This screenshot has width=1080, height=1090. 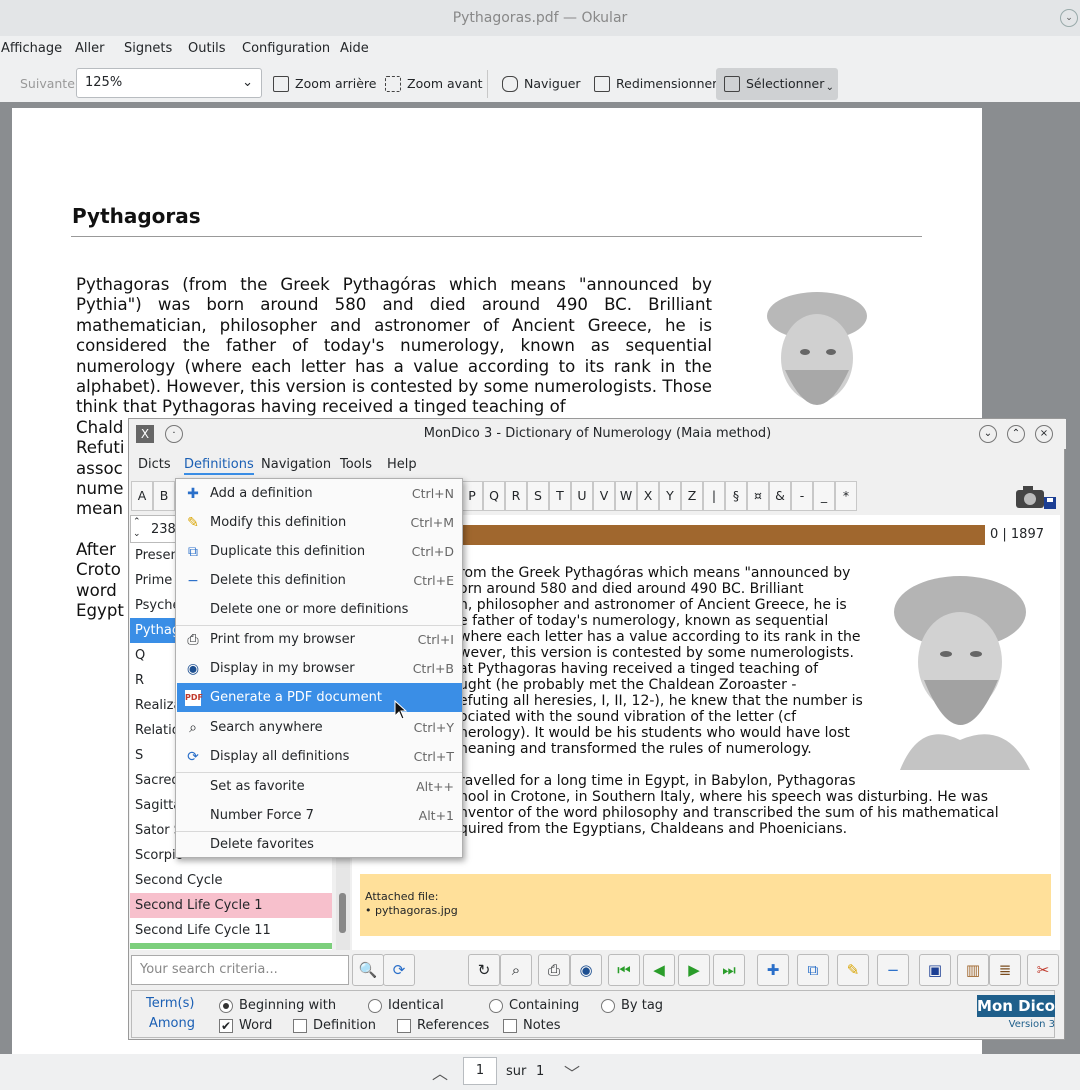 What do you see at coordinates (777, 84) in the screenshot?
I see `select-button: Sélectionner ⌄` at bounding box center [777, 84].